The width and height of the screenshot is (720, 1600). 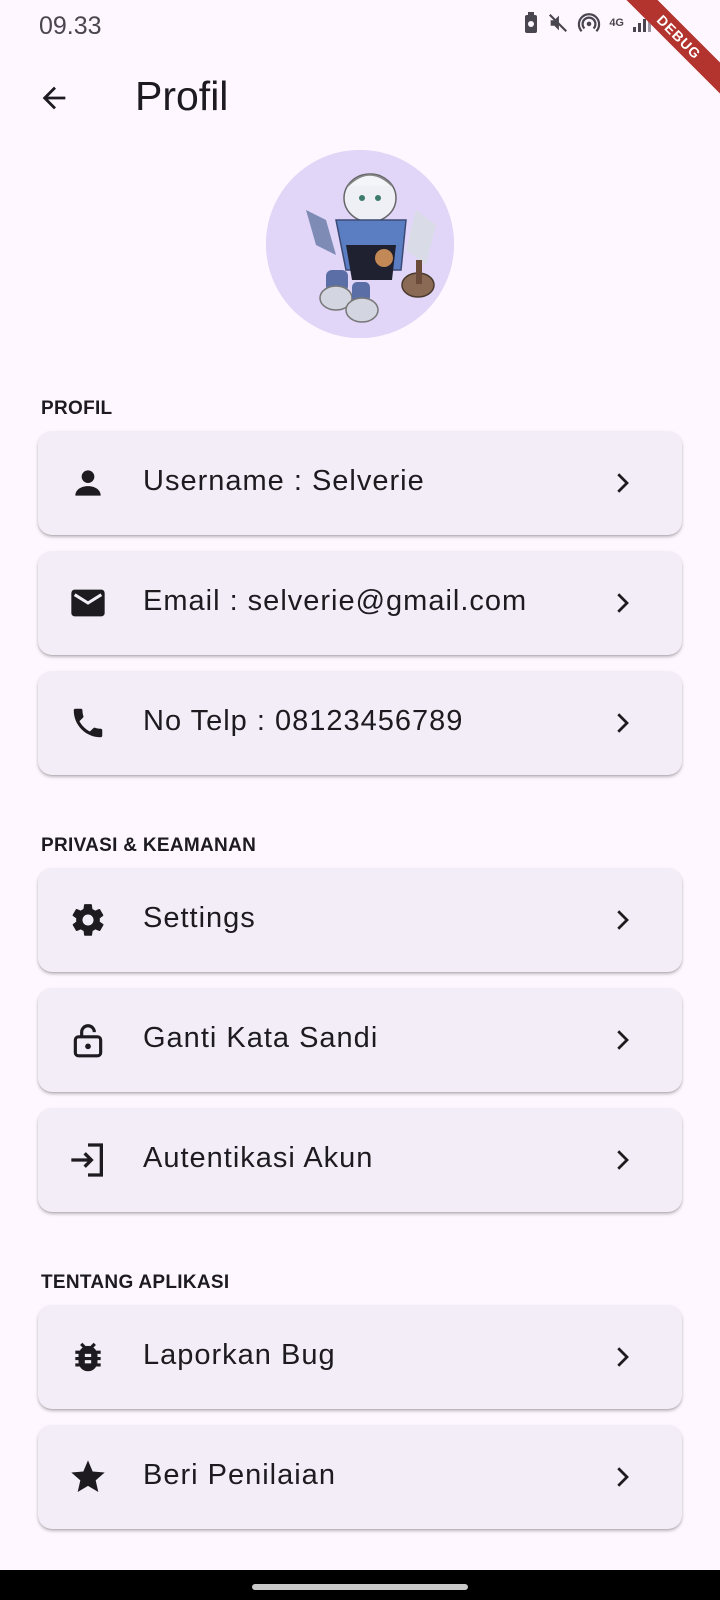 What do you see at coordinates (88, 1160) in the screenshot?
I see `login-icon` at bounding box center [88, 1160].